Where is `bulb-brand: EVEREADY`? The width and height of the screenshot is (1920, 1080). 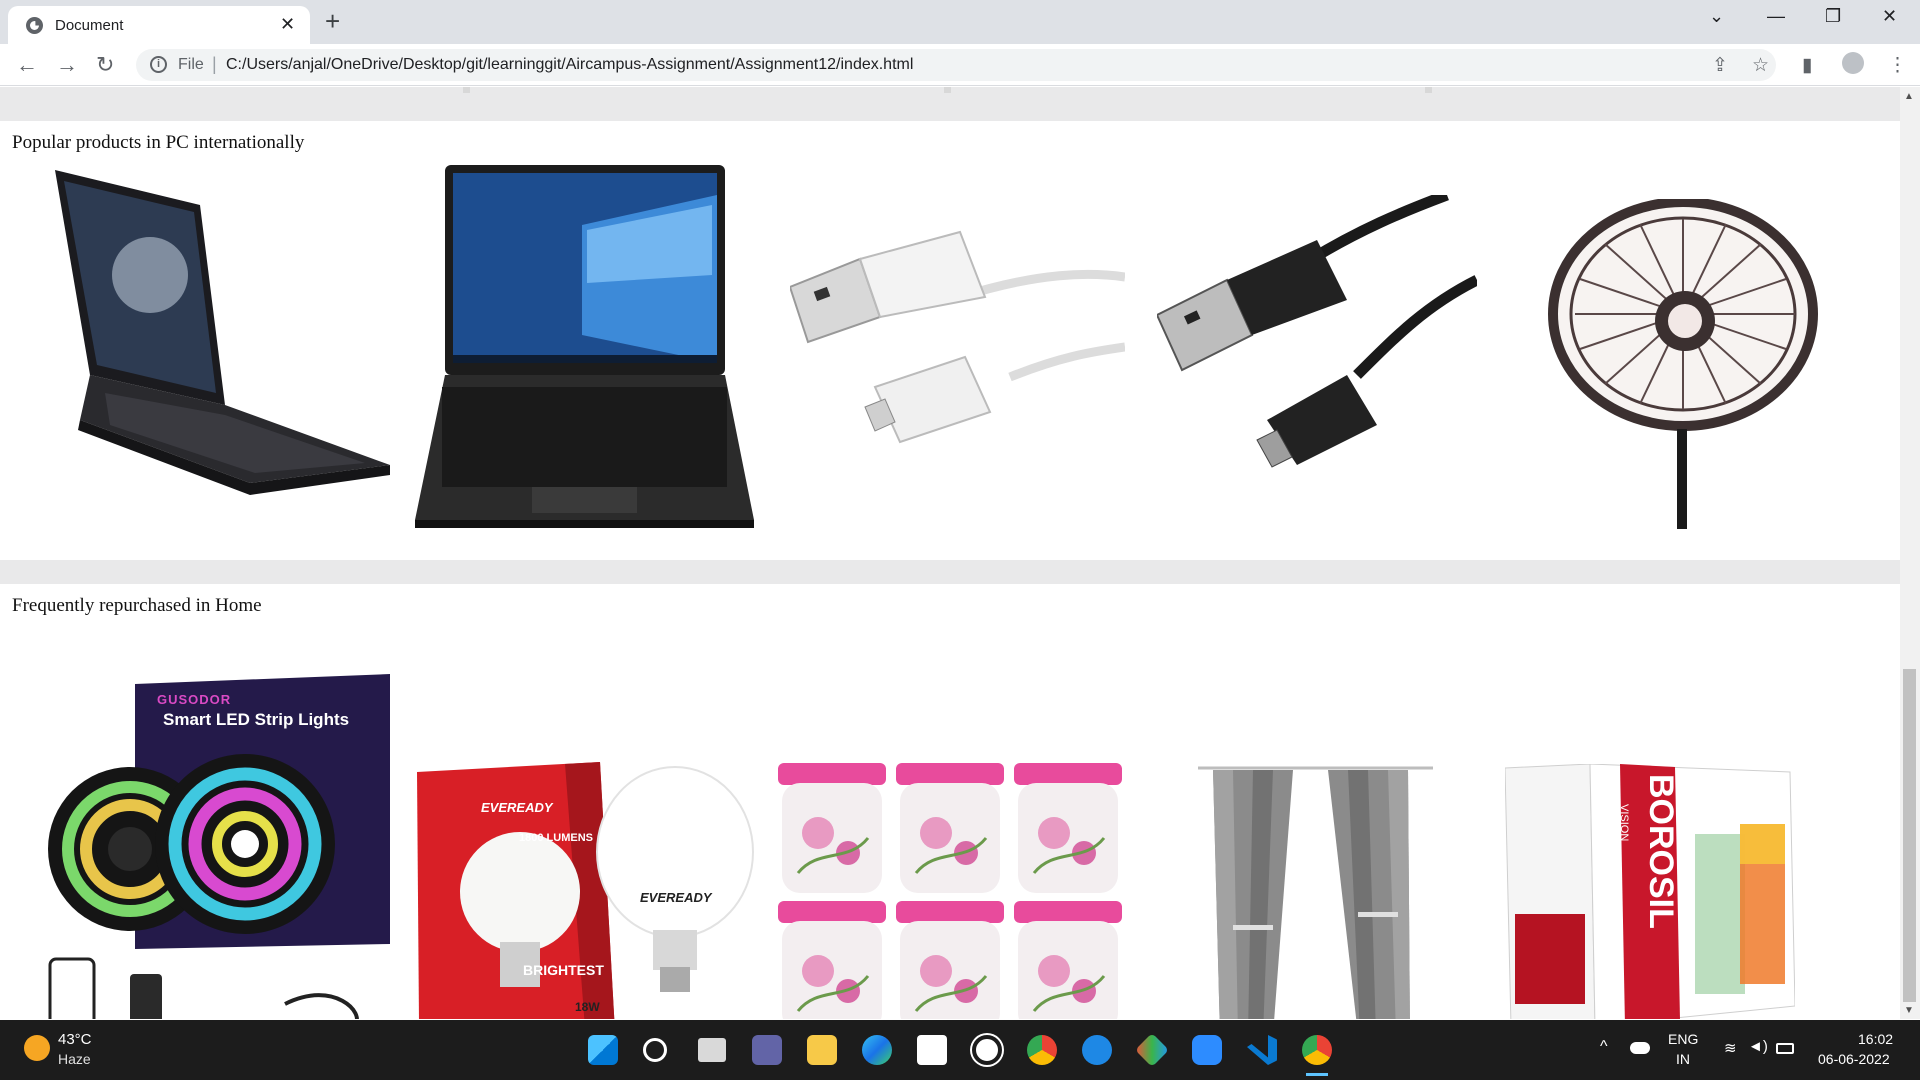
bulb-brand: EVEREADY is located at coordinates (676, 897).